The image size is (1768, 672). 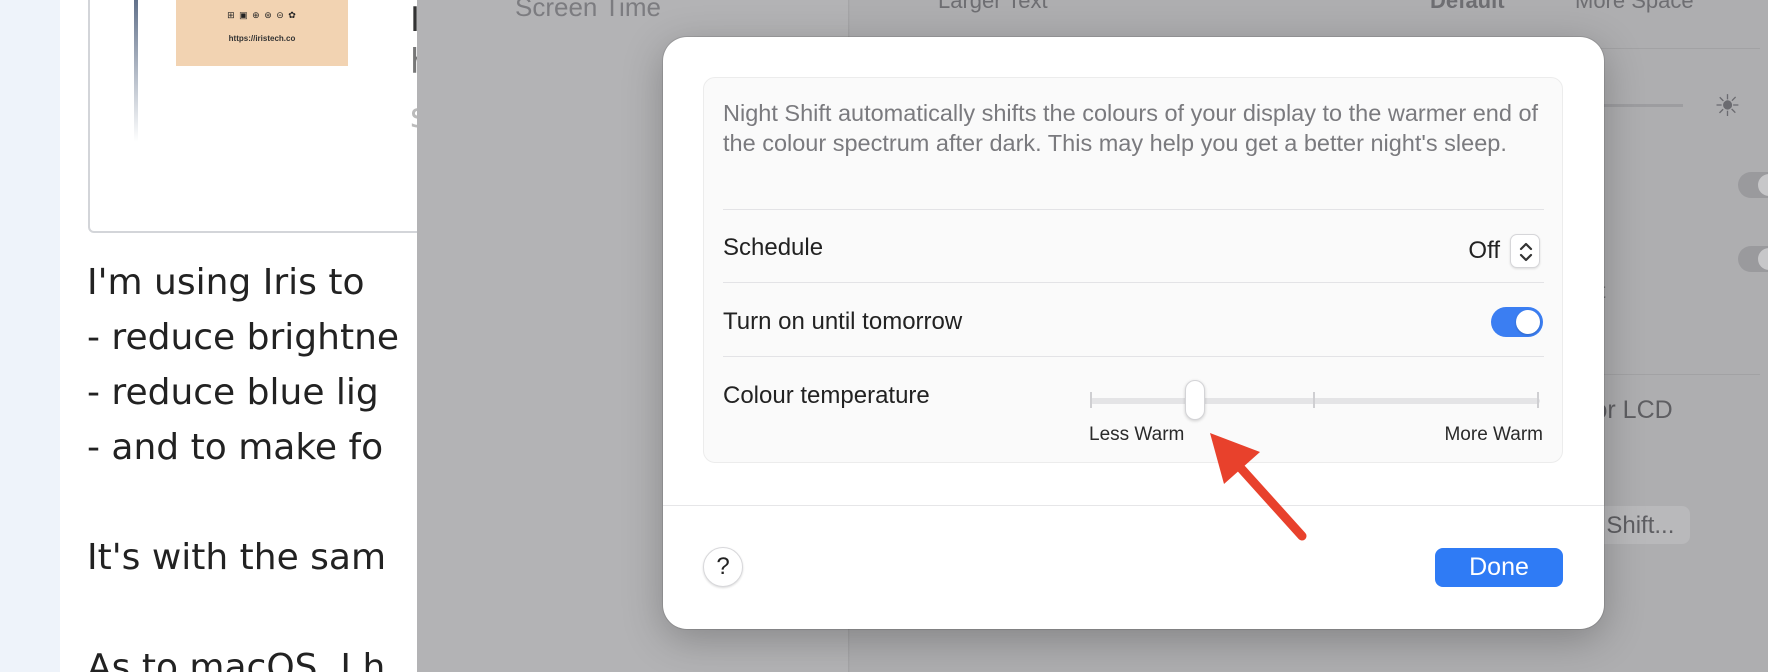 What do you see at coordinates (1528, 322) in the screenshot?
I see `toggle-knob` at bounding box center [1528, 322].